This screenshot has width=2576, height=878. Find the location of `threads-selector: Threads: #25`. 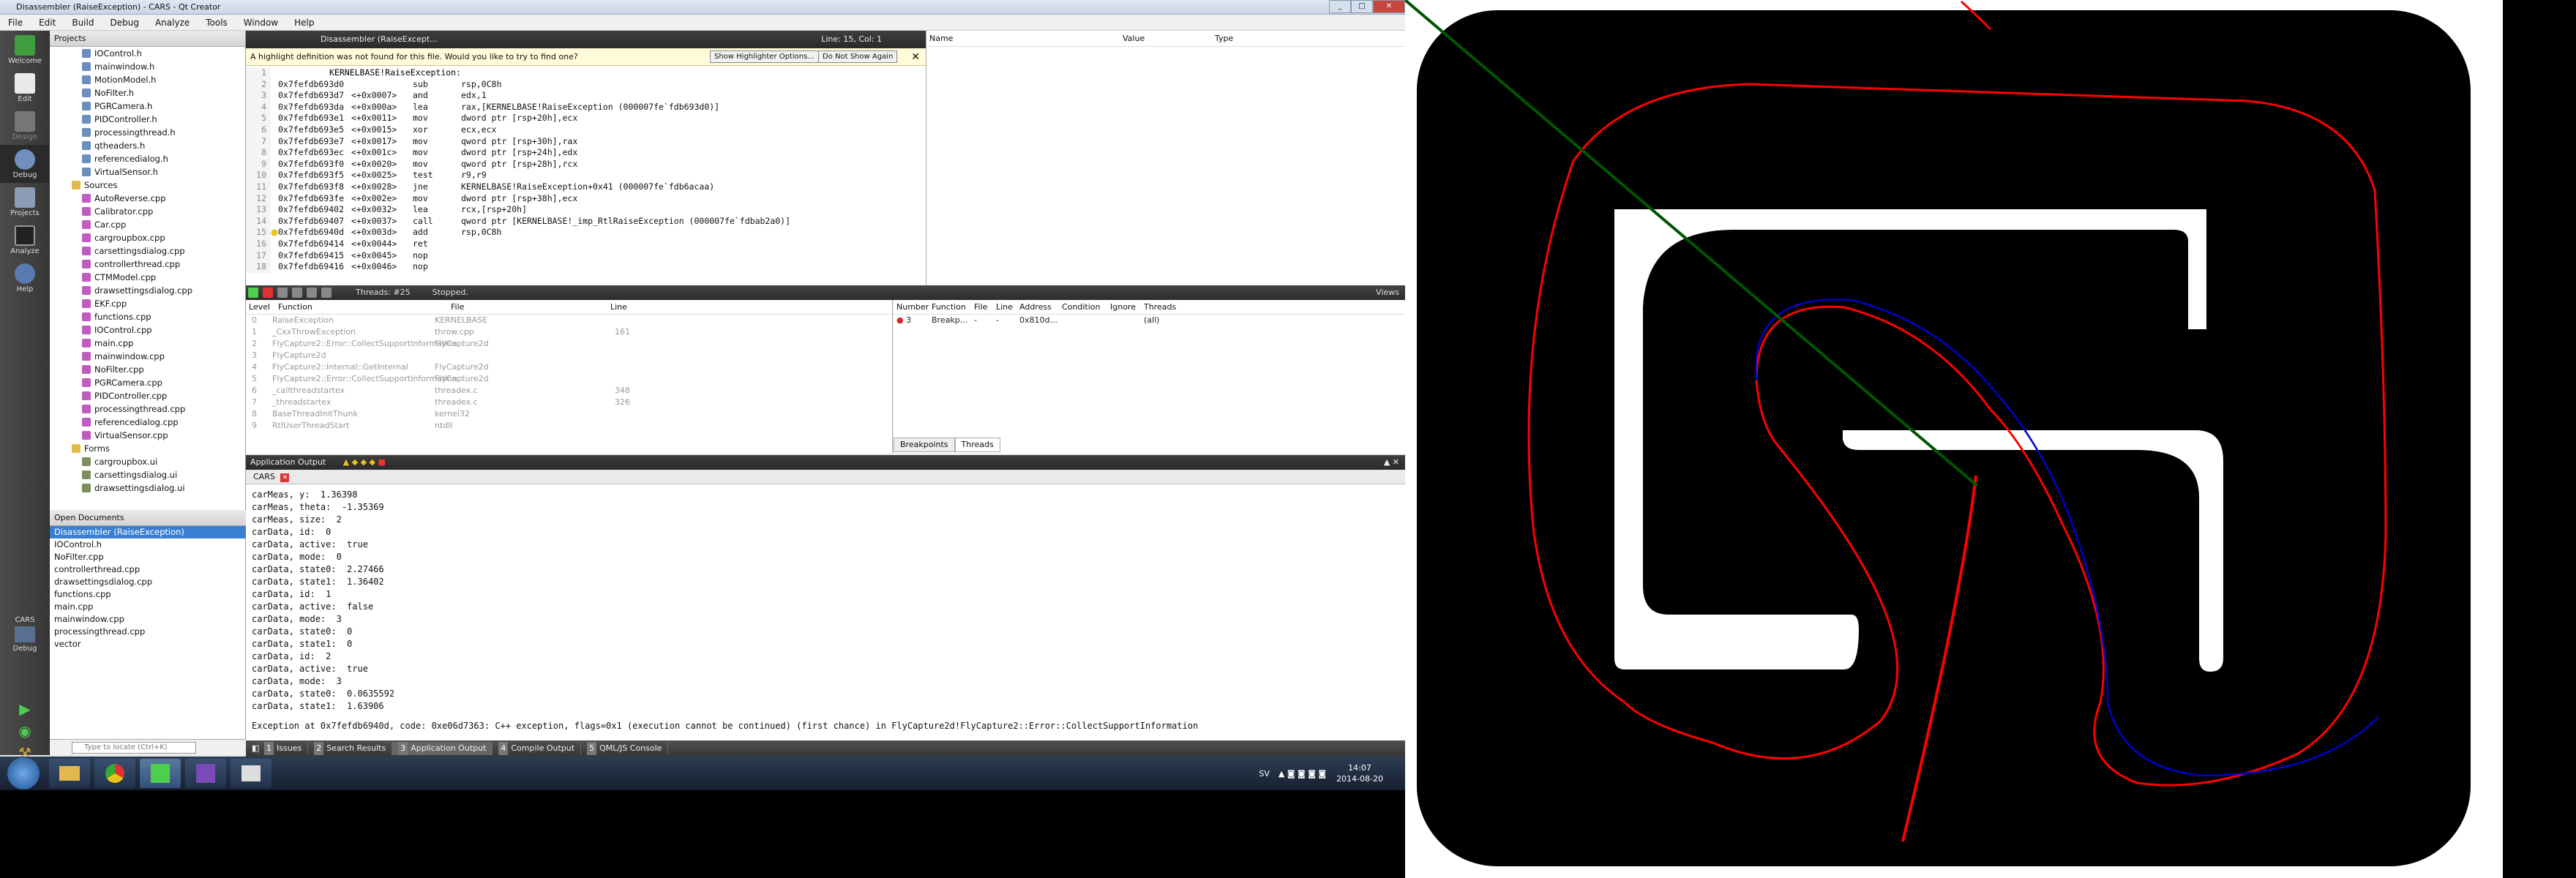

threads-selector: Threads: #25 is located at coordinates (383, 292).